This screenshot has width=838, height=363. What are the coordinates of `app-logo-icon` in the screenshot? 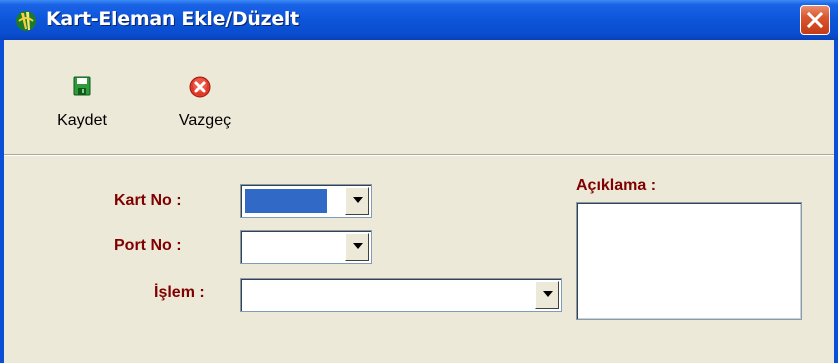 It's located at (26, 21).